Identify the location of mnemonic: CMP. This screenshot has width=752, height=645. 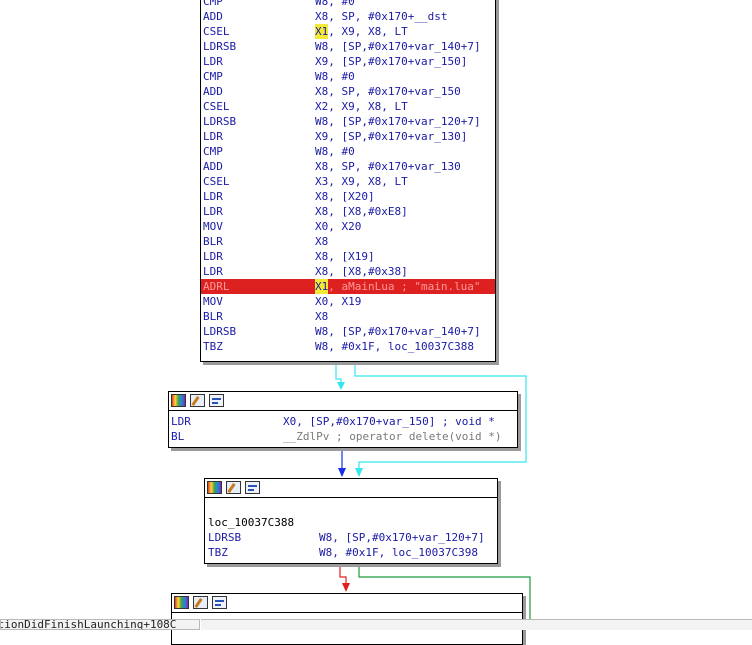
(213, 76).